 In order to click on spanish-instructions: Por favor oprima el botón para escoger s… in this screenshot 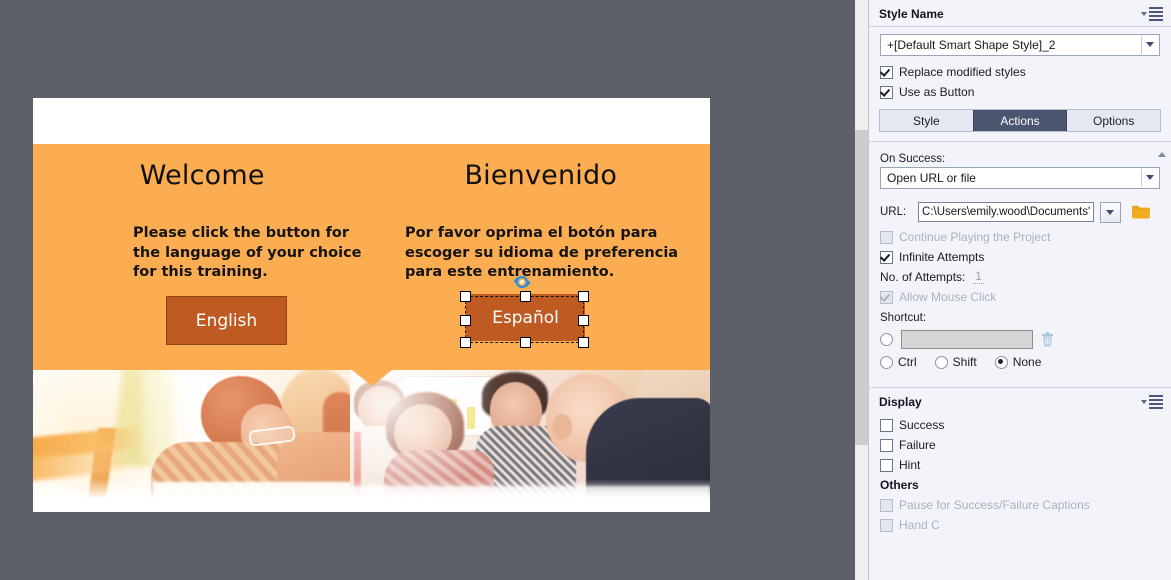, I will do `click(542, 253)`.